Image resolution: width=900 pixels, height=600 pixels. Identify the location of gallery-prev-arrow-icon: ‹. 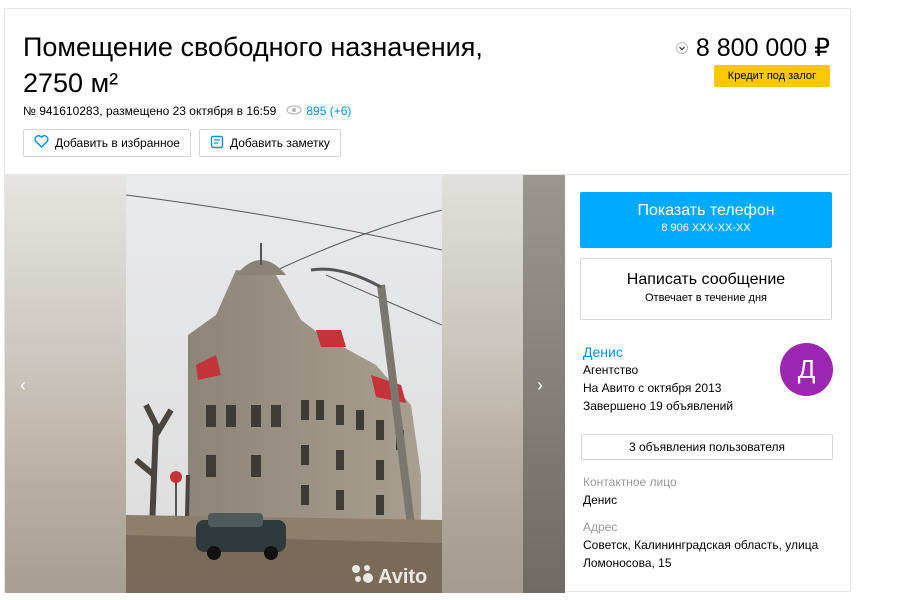
(23, 385).